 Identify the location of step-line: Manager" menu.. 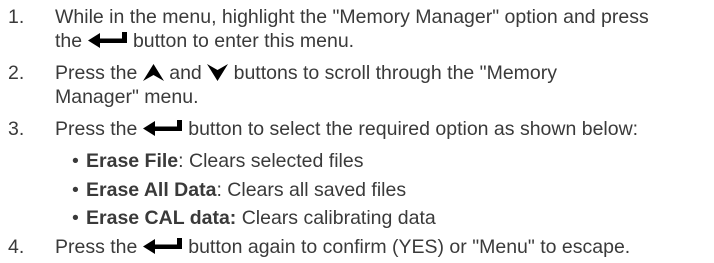
(383, 97).